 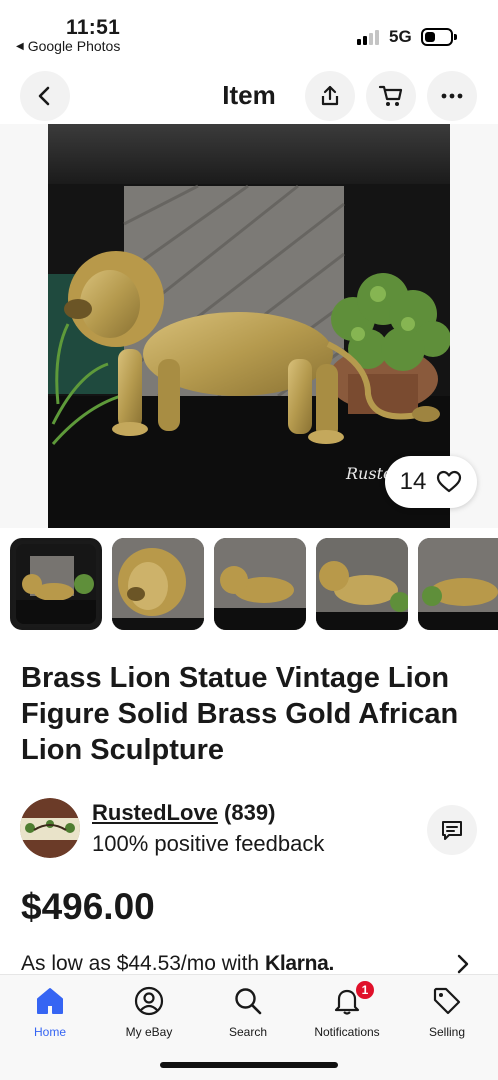 I want to click on seller-rating-count: (839), so click(x=250, y=812).